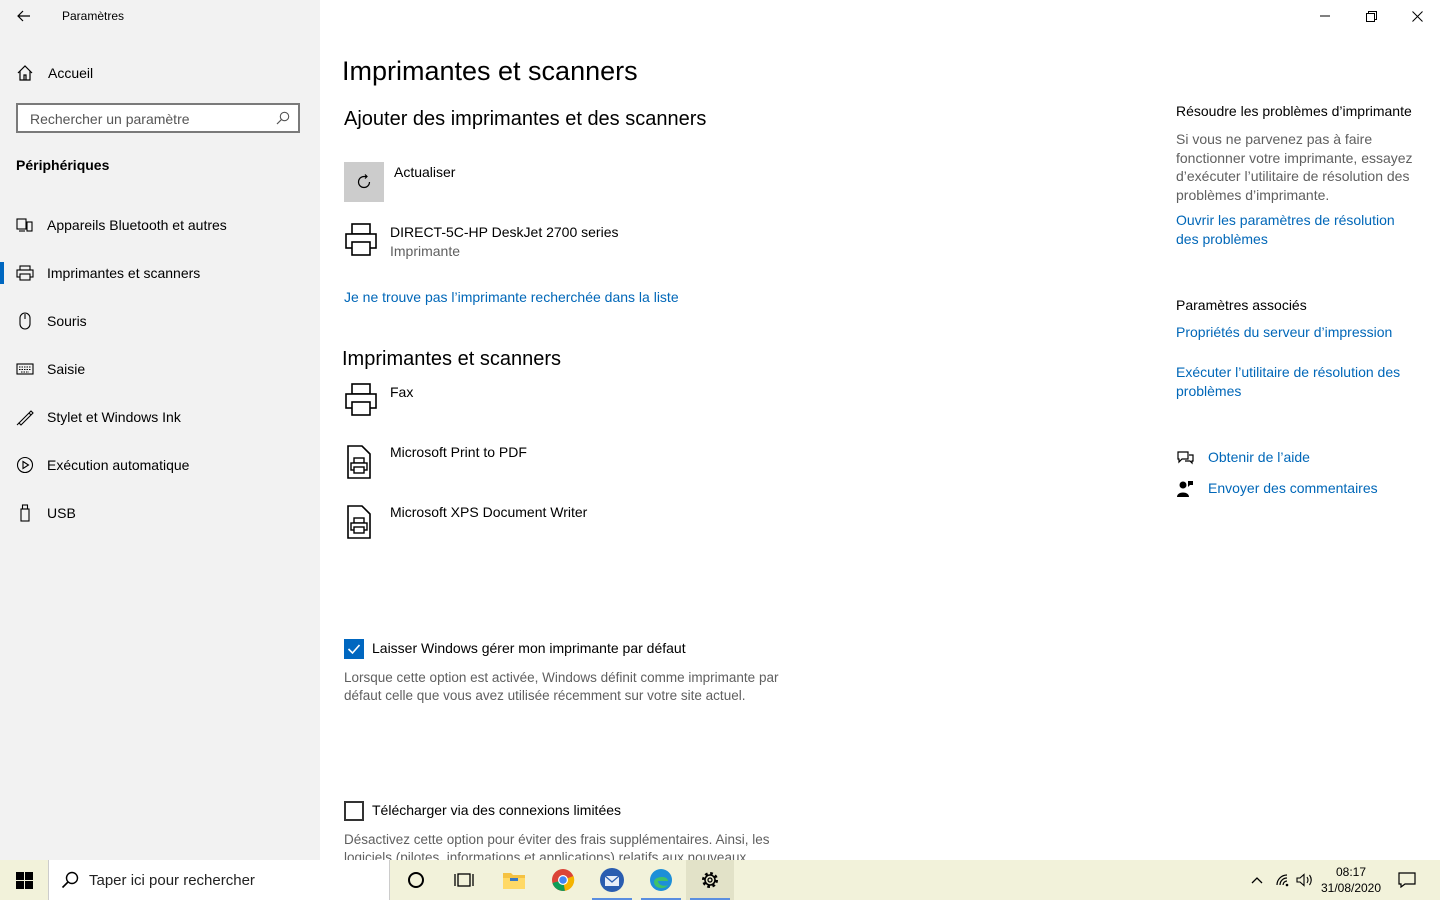 Image resolution: width=1440 pixels, height=900 pixels. I want to click on back-arrow-icon, so click(23, 16).